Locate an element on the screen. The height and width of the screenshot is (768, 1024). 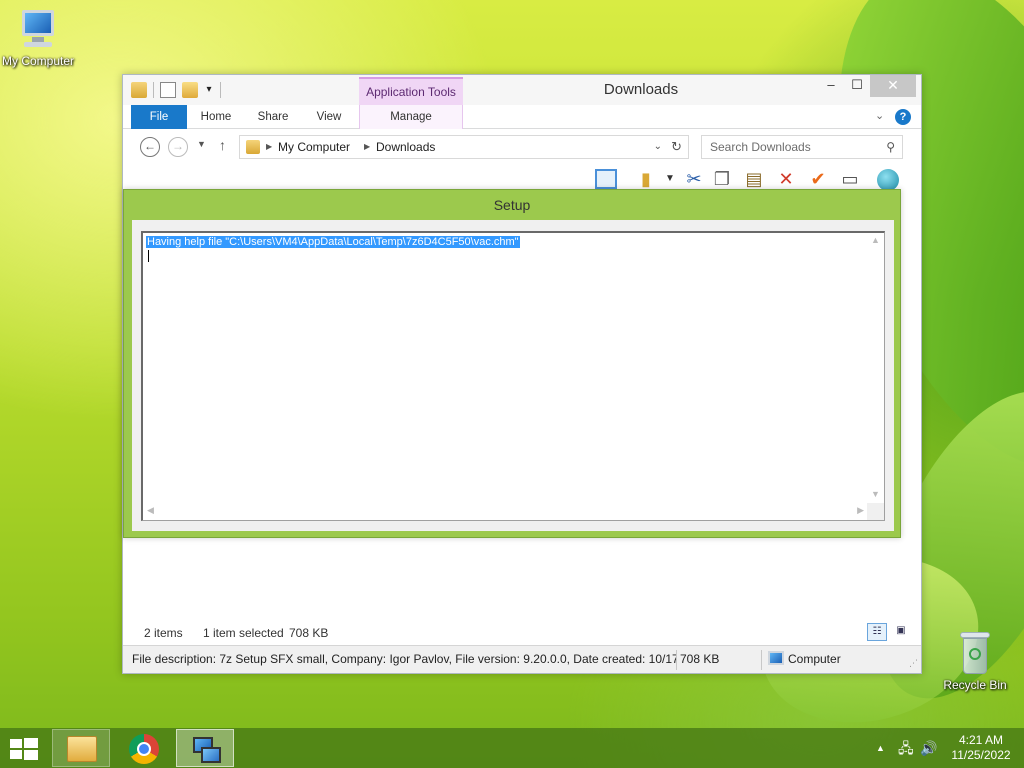
taskbar: ▲ 🖧 🔊 4:21 AM 11/25/2022 is located at coordinates (512, 748).